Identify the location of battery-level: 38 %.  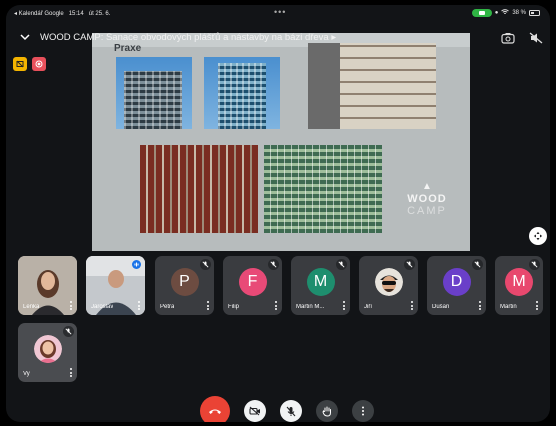
(519, 13).